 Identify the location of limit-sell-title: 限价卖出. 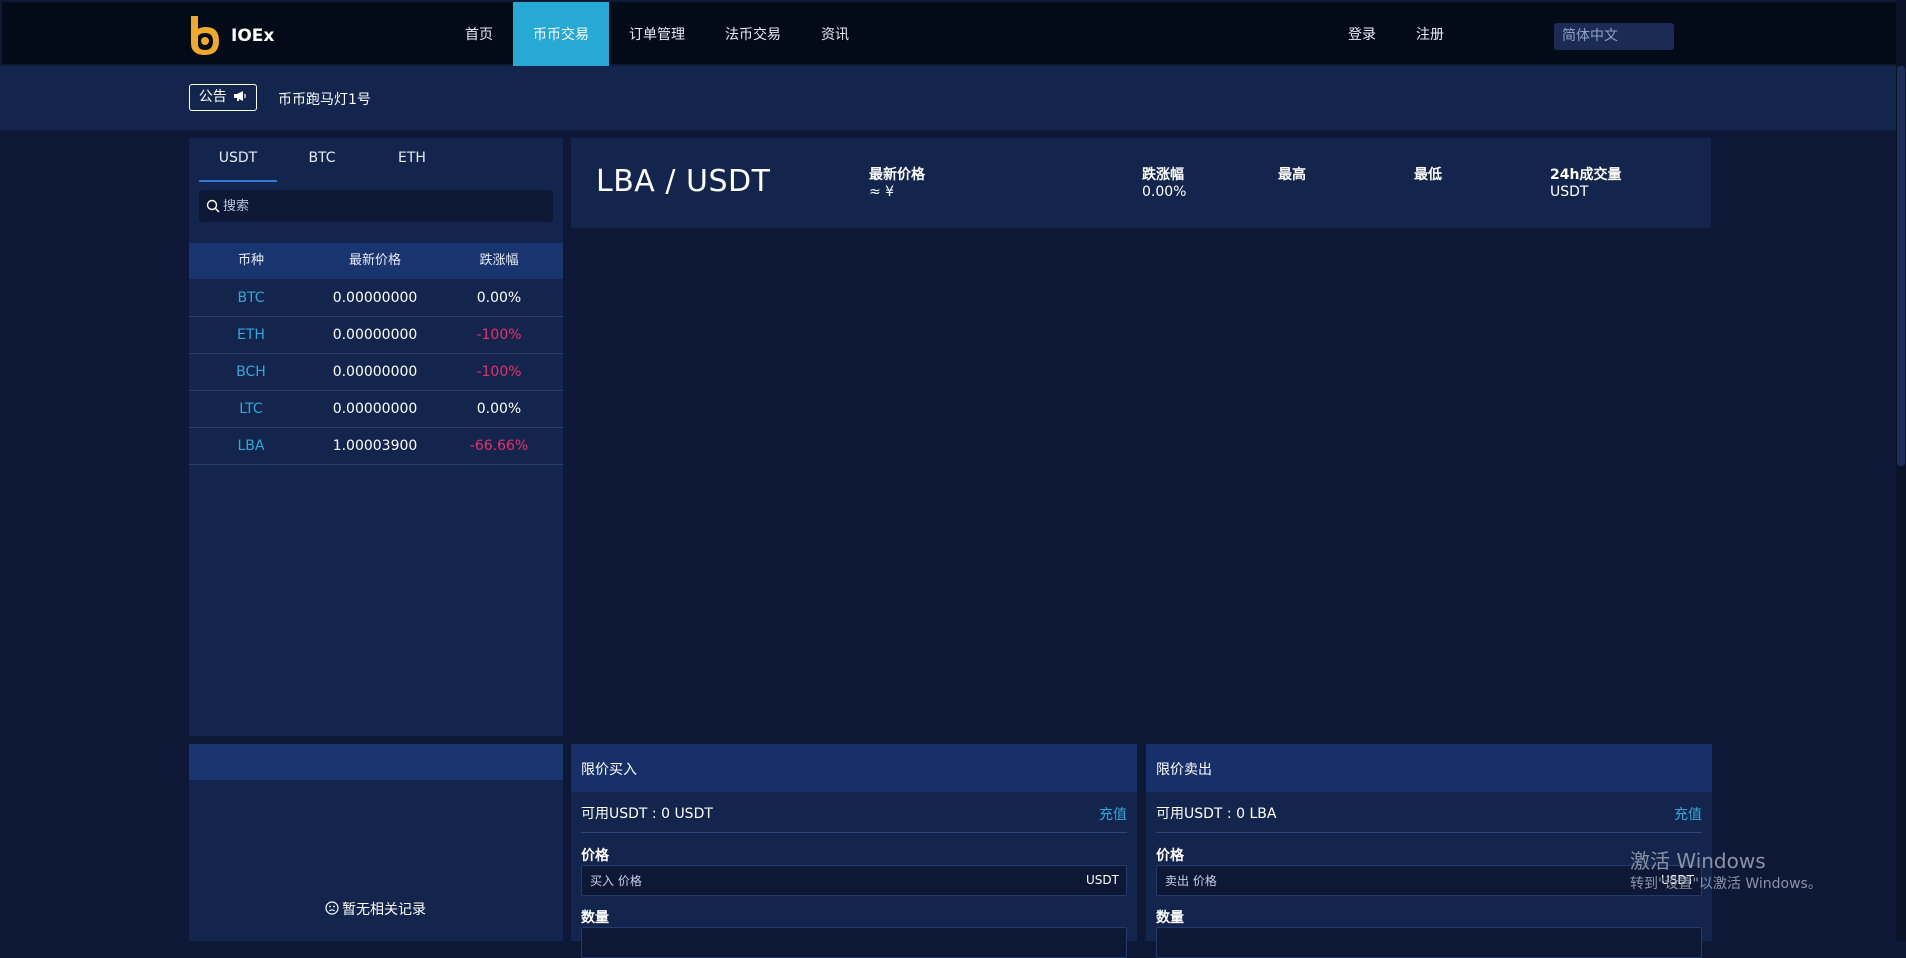
(1184, 770).